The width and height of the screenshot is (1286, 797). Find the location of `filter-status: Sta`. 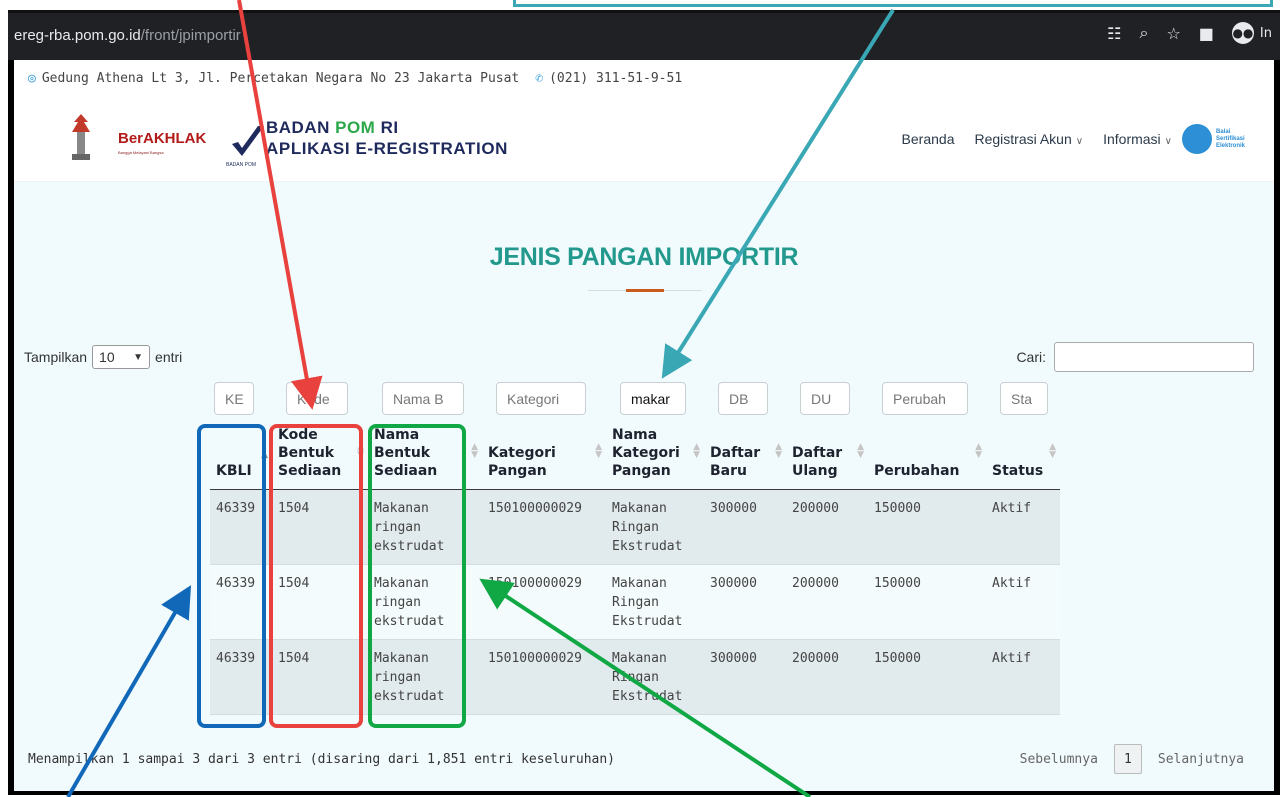

filter-status: Sta is located at coordinates (1024, 398).